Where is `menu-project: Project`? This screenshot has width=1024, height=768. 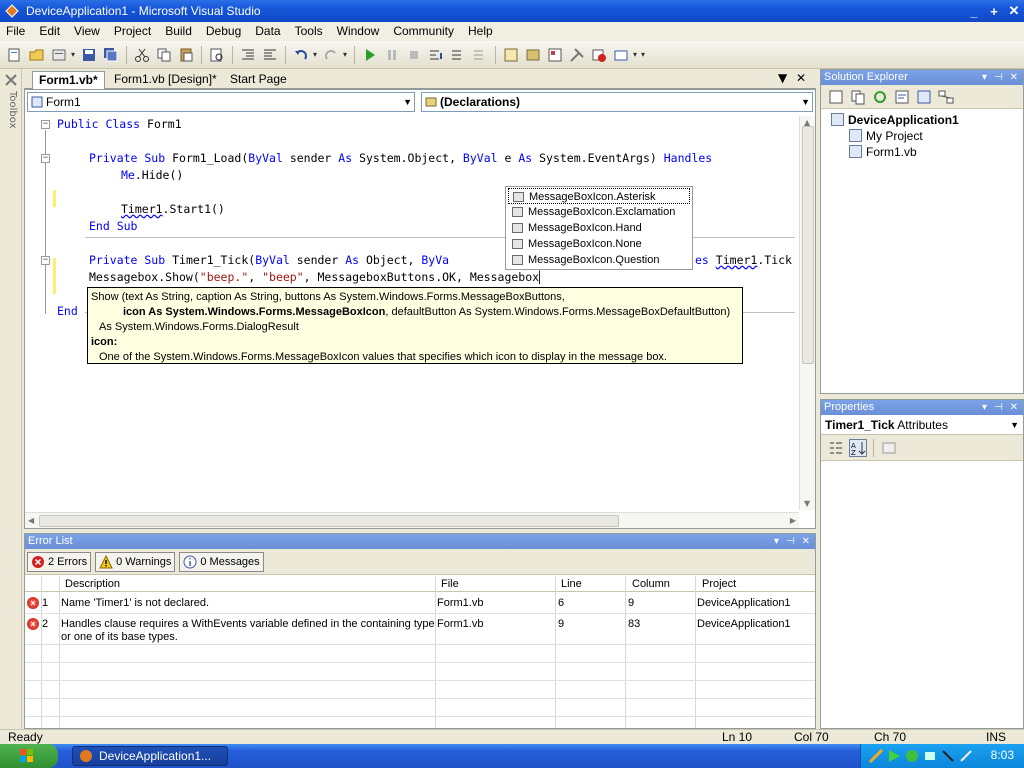 menu-project: Project is located at coordinates (133, 31).